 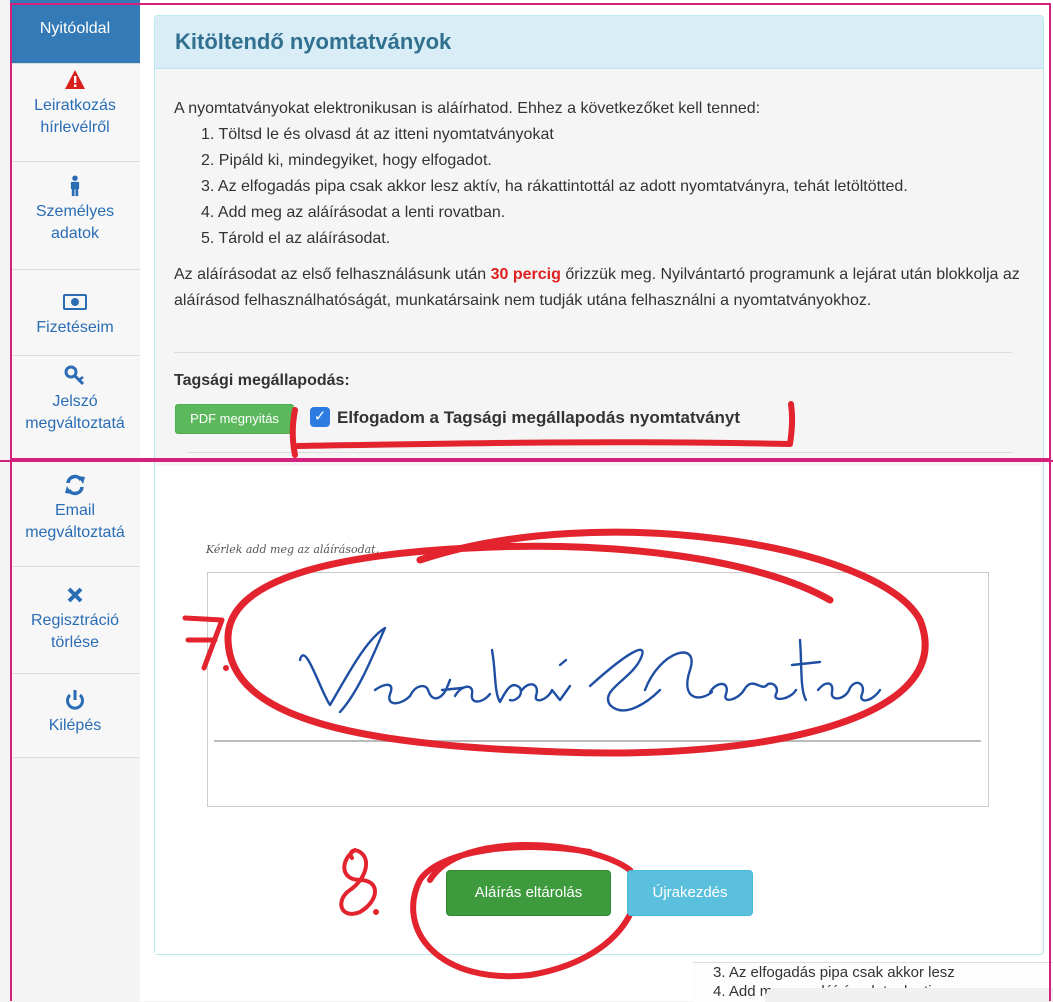 I want to click on overlay-line: 3. Az elfogadás pipa csak akkor lesz, so click(x=834, y=972).